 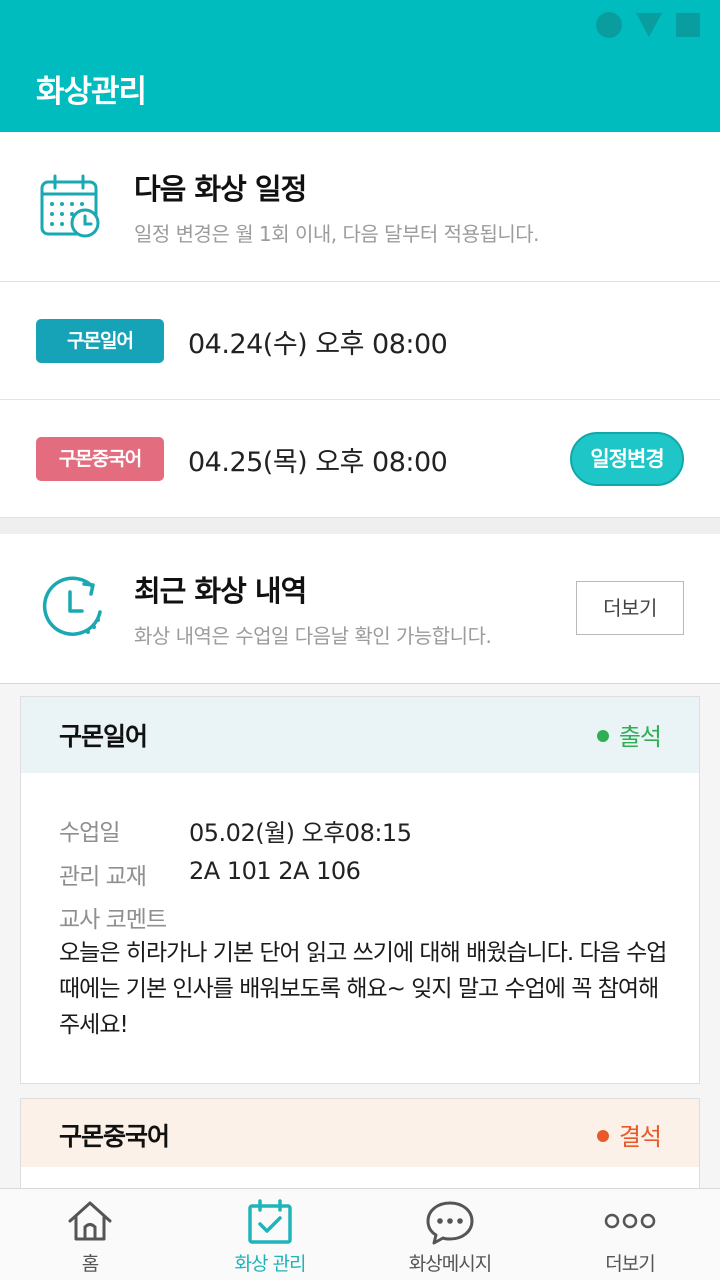 I want to click on app-header: 화상관리, so click(x=360, y=66).